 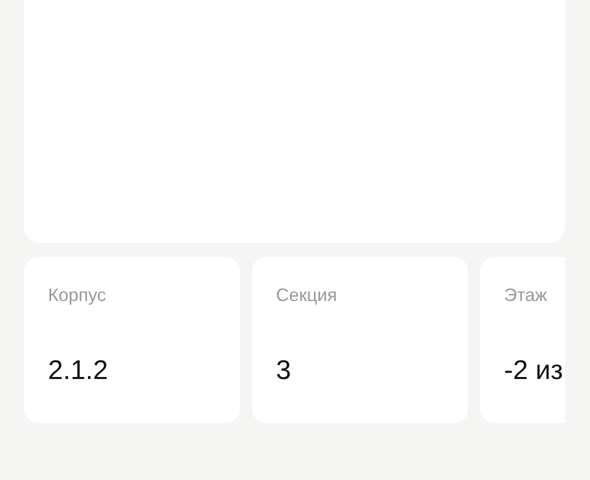 What do you see at coordinates (284, 370) in the screenshot?
I see `info-value: 3` at bounding box center [284, 370].